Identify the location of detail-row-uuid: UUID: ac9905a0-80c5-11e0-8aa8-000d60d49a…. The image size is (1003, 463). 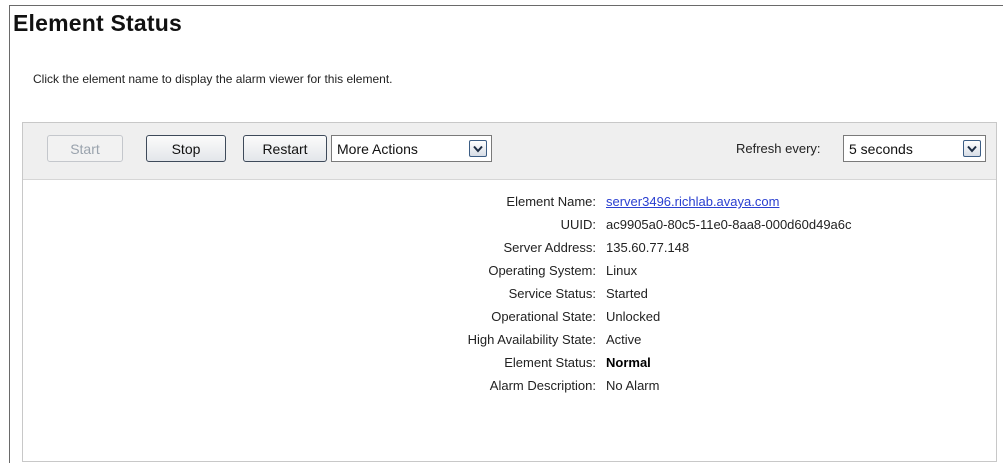
(509, 227).